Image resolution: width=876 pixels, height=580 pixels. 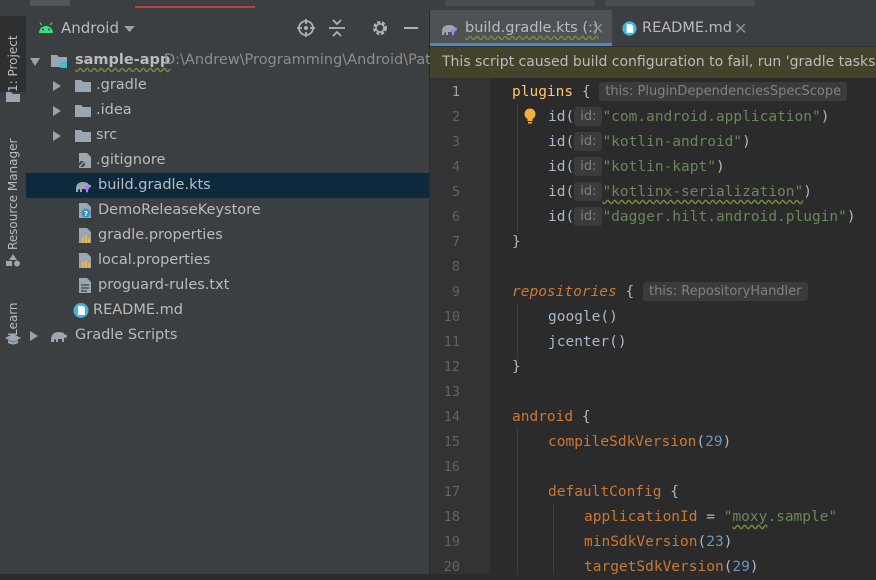 What do you see at coordinates (83, 187) in the screenshot?
I see `gradle-kts-file-icon` at bounding box center [83, 187].